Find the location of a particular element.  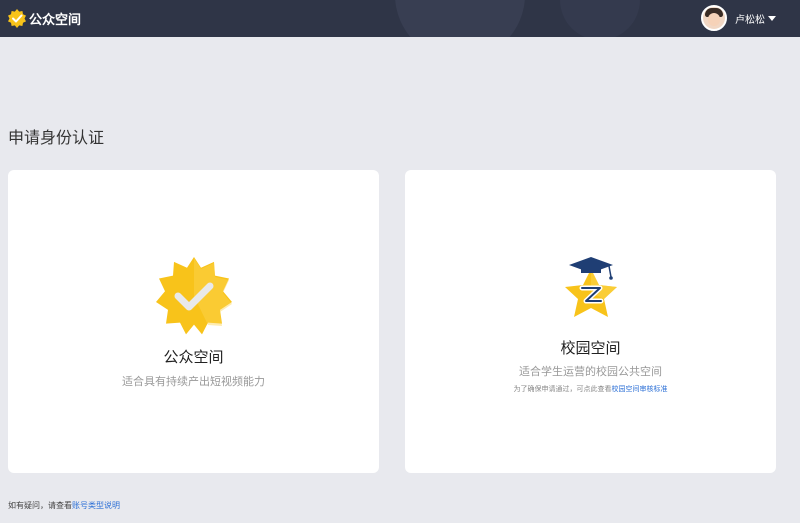

note-text: 为了确保申请通过，可点此查看 is located at coordinates (562, 389).